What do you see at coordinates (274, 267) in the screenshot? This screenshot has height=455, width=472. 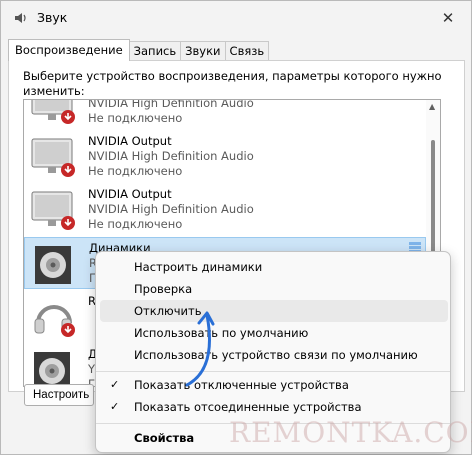 I see `menu-item-configure-speakers: Настроить динамики` at bounding box center [274, 267].